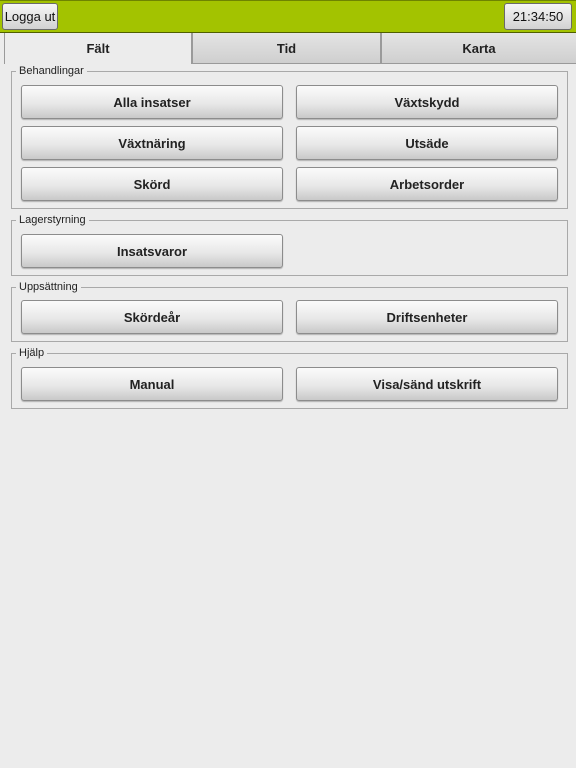 This screenshot has width=576, height=768. What do you see at coordinates (152, 102) in the screenshot?
I see `alla-insatser-button: Alla insatser` at bounding box center [152, 102].